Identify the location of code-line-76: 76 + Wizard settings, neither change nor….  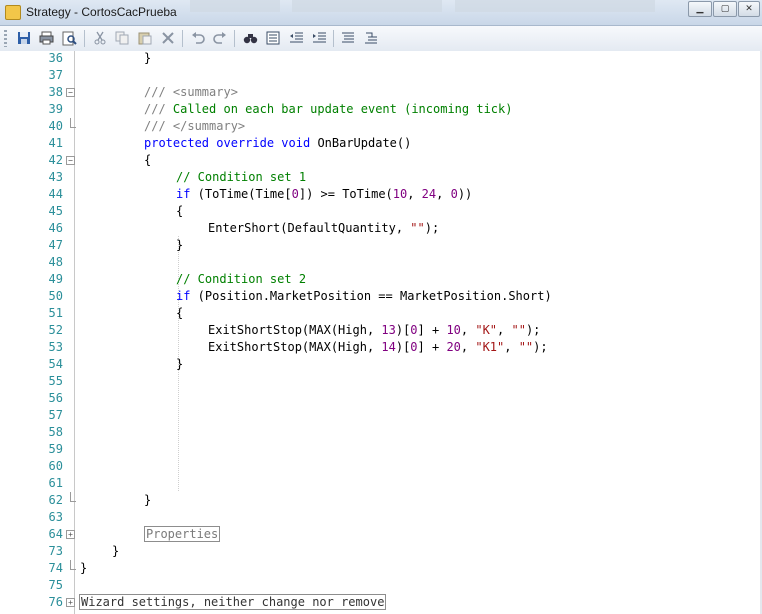
(380, 602).